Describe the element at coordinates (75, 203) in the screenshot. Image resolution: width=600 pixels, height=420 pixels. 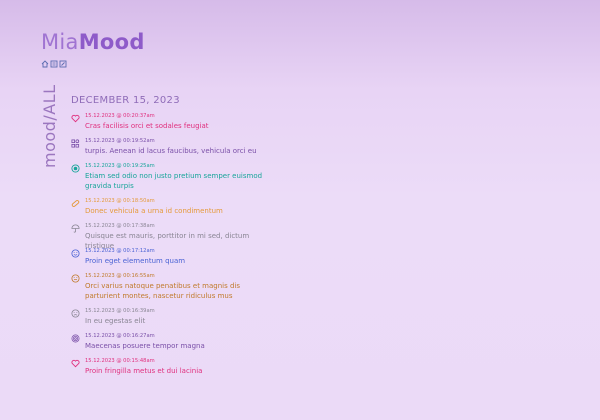
I see `bandage-icon` at that location.